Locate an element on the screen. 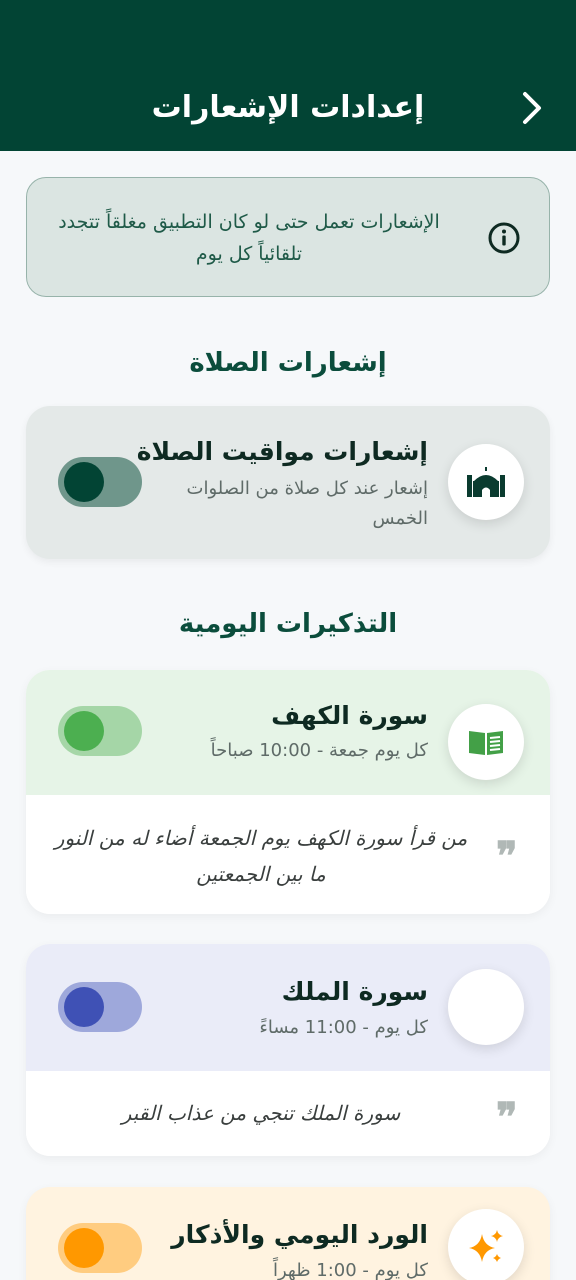 This screenshot has height=1280, width=576. mulk-icon-circle is located at coordinates (486, 1007).